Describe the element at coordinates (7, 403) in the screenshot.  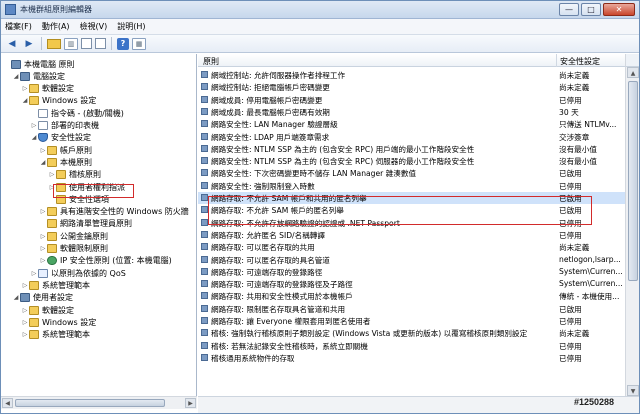
I see `scroll-left-arrow-icon: ◀` at that location.